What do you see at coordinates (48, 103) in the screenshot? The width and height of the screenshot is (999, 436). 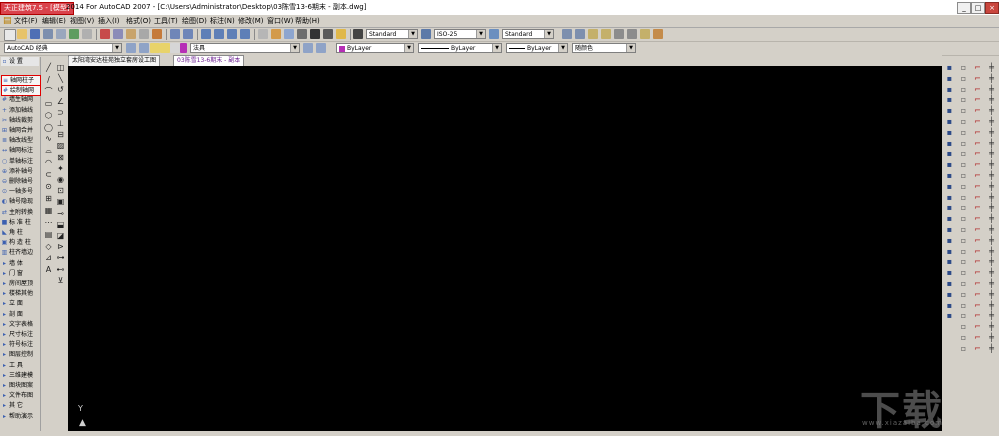 I see `draw-tool-icon: ▭` at bounding box center [48, 103].